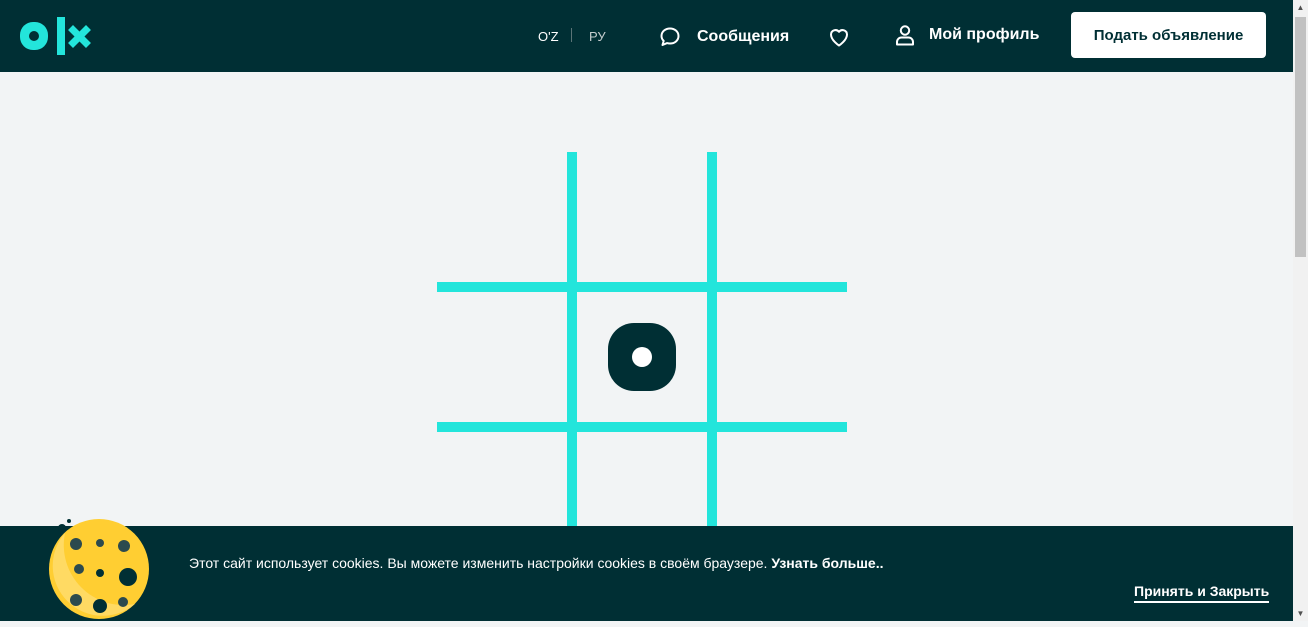 The image size is (1308, 627). What do you see at coordinates (571, 35) in the screenshot?
I see `lang-divider` at bounding box center [571, 35].